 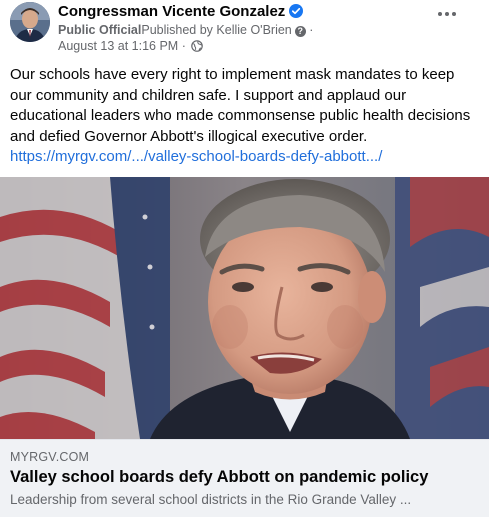 What do you see at coordinates (100, 30) in the screenshot?
I see `author-category: Public Official` at bounding box center [100, 30].